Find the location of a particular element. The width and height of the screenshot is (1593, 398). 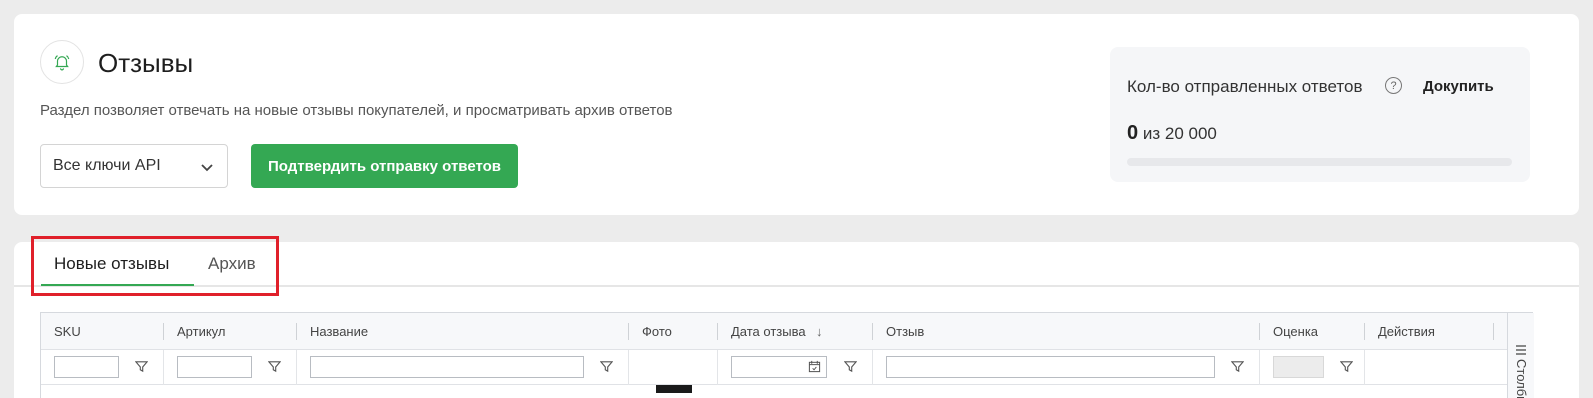

api-key-select-value: Все ключи API is located at coordinates (107, 165).